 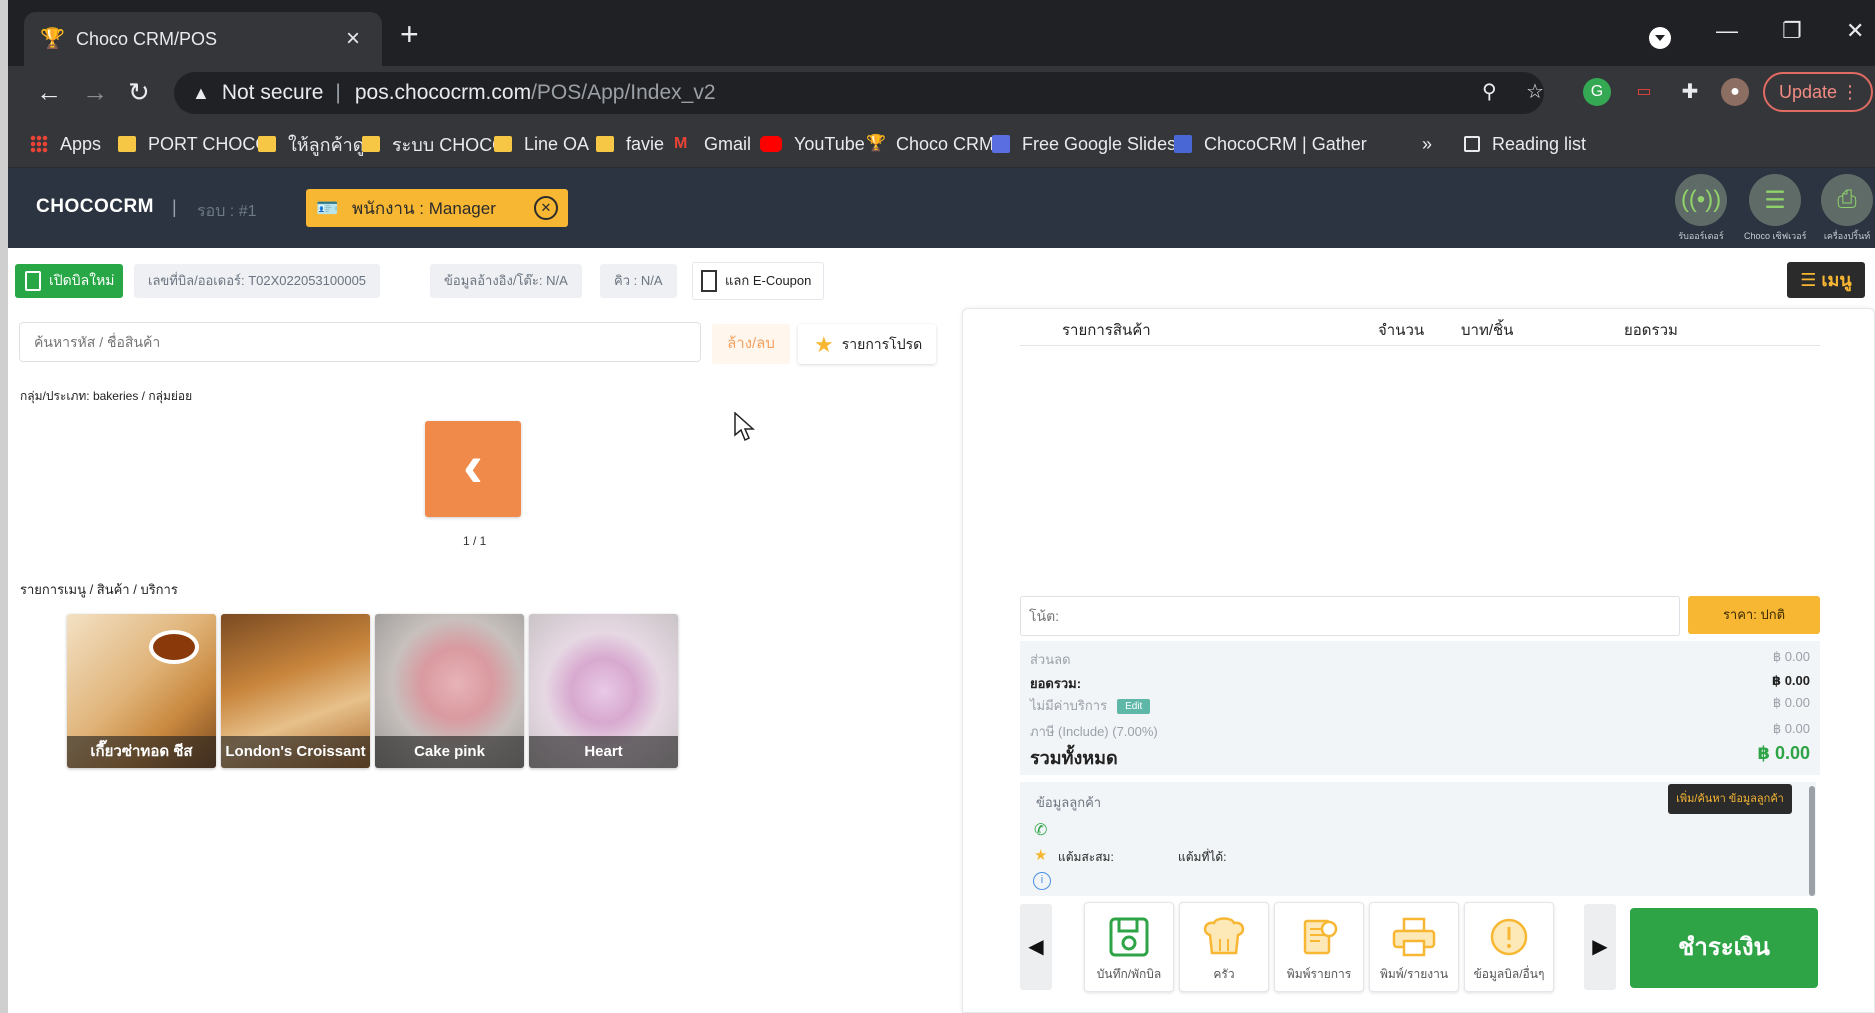 I want to click on pay-button: ชำระเงิน, so click(x=1724, y=948).